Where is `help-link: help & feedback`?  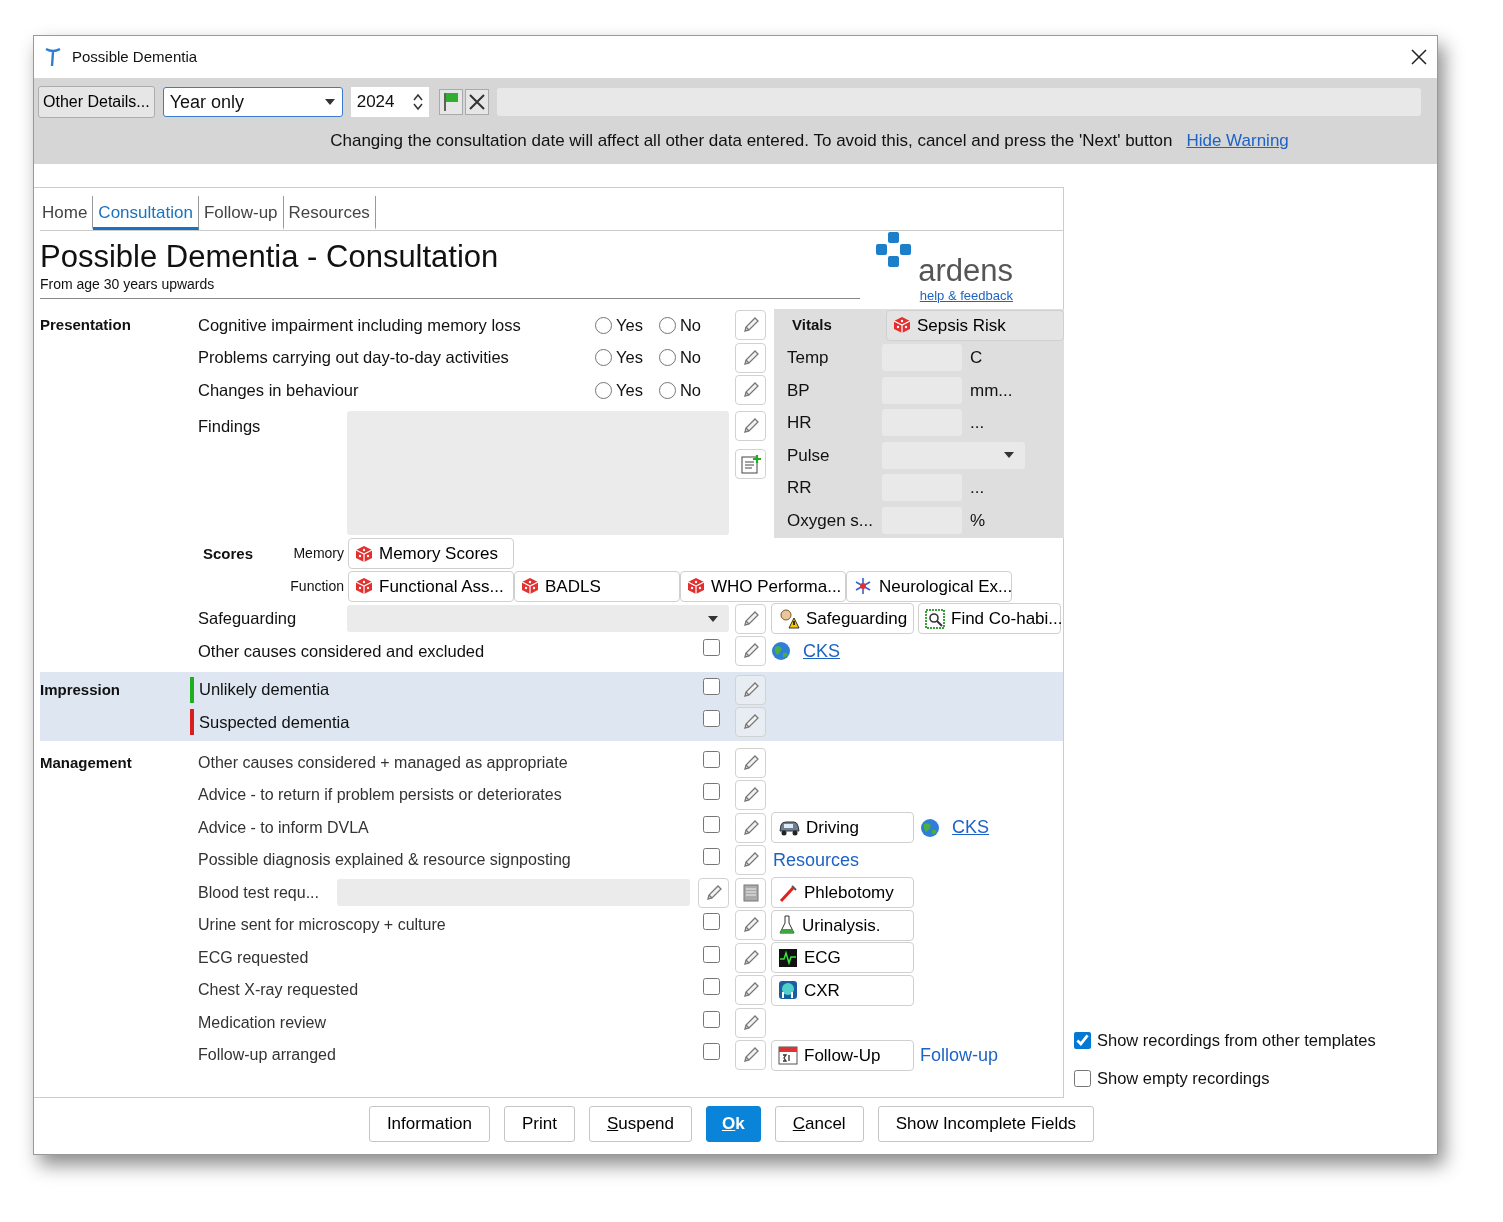
help-link: help & feedback is located at coordinates (966, 296).